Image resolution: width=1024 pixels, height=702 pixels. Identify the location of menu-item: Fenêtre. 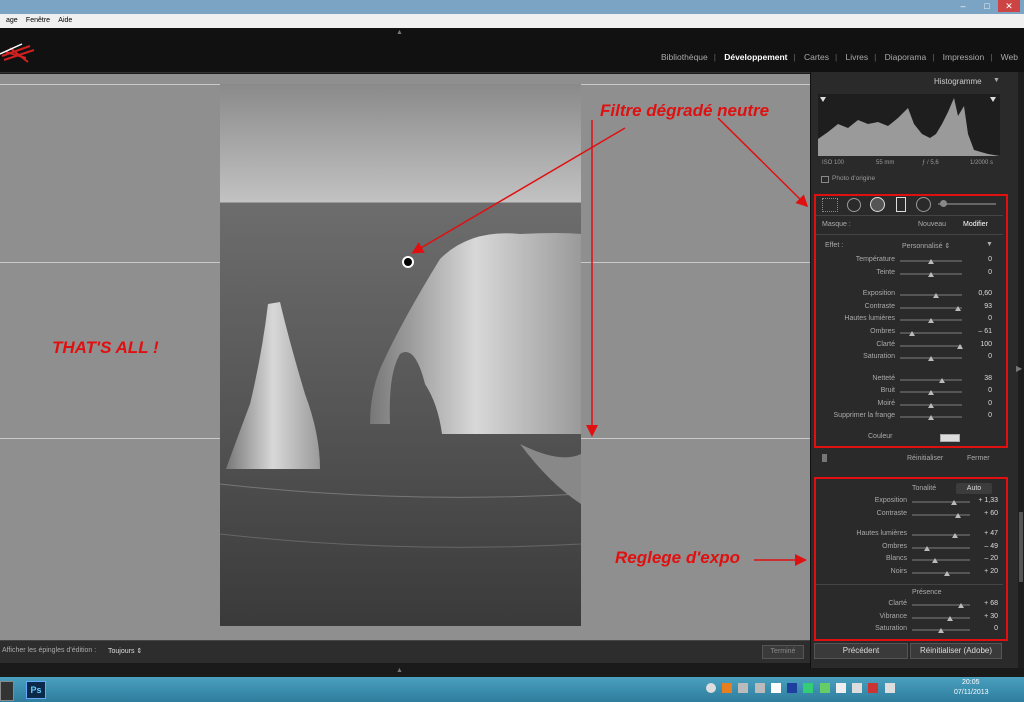
(38, 21).